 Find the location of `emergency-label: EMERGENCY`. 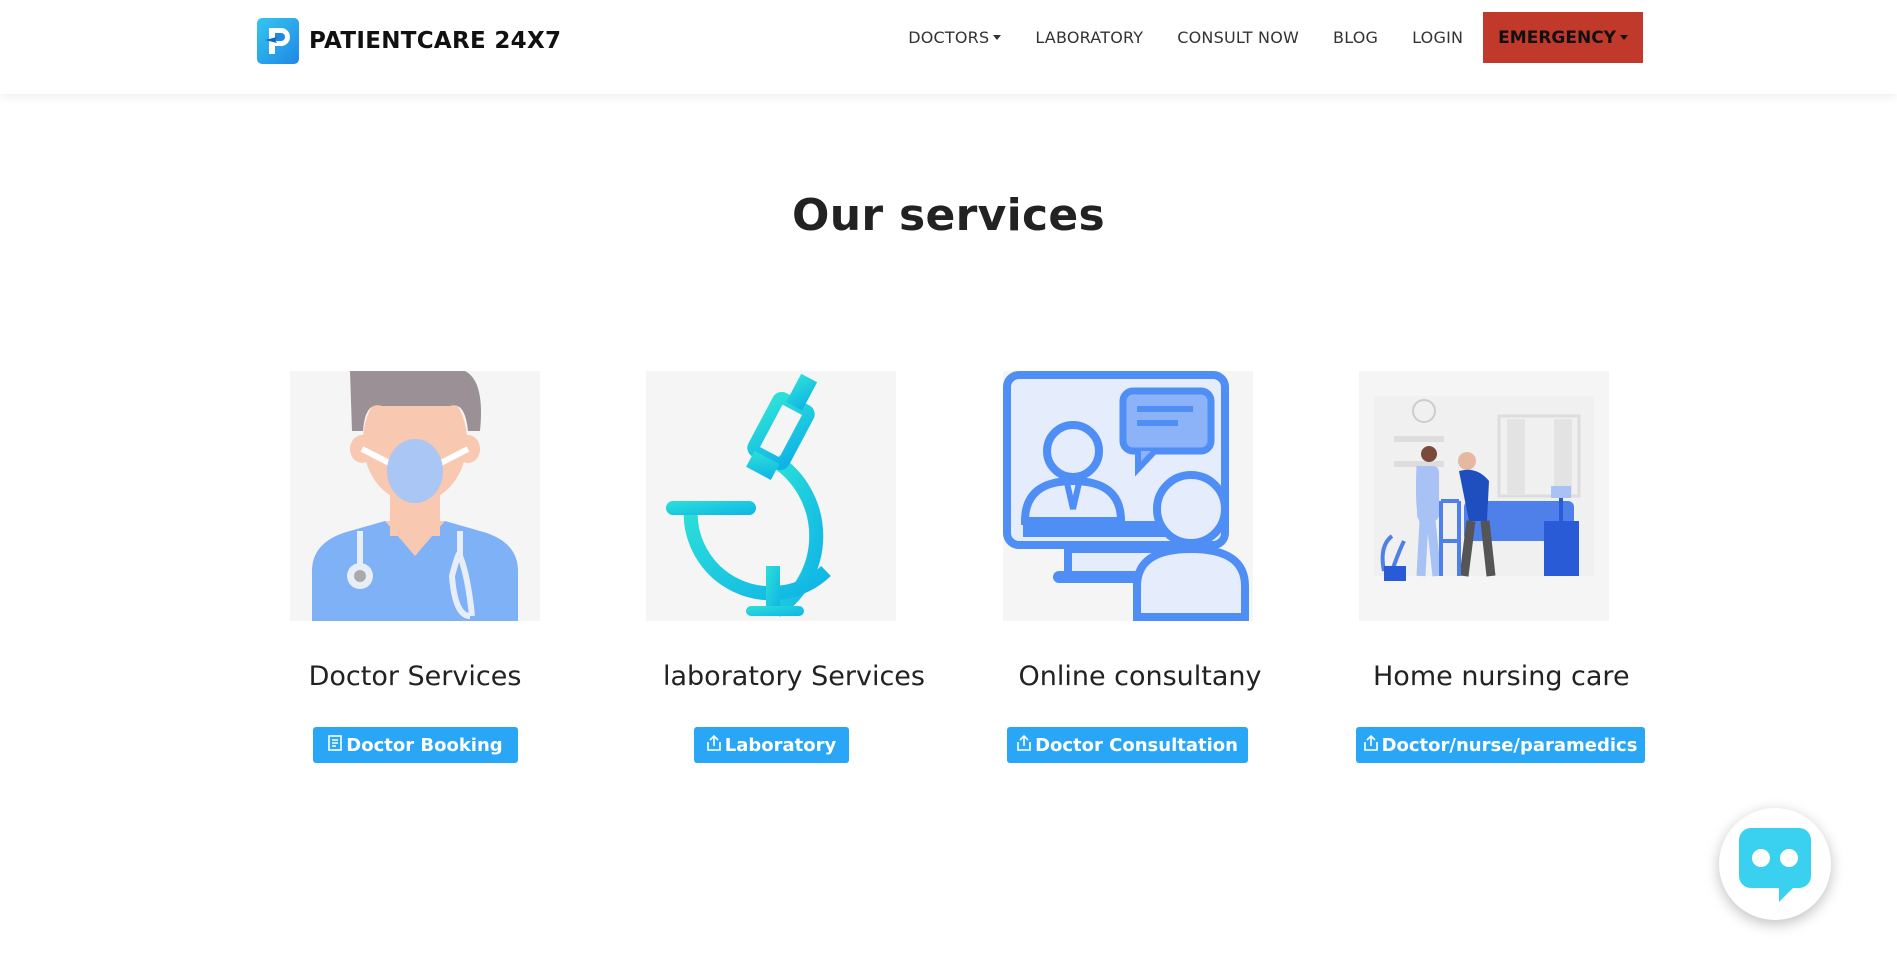

emergency-label: EMERGENCY is located at coordinates (1557, 37).